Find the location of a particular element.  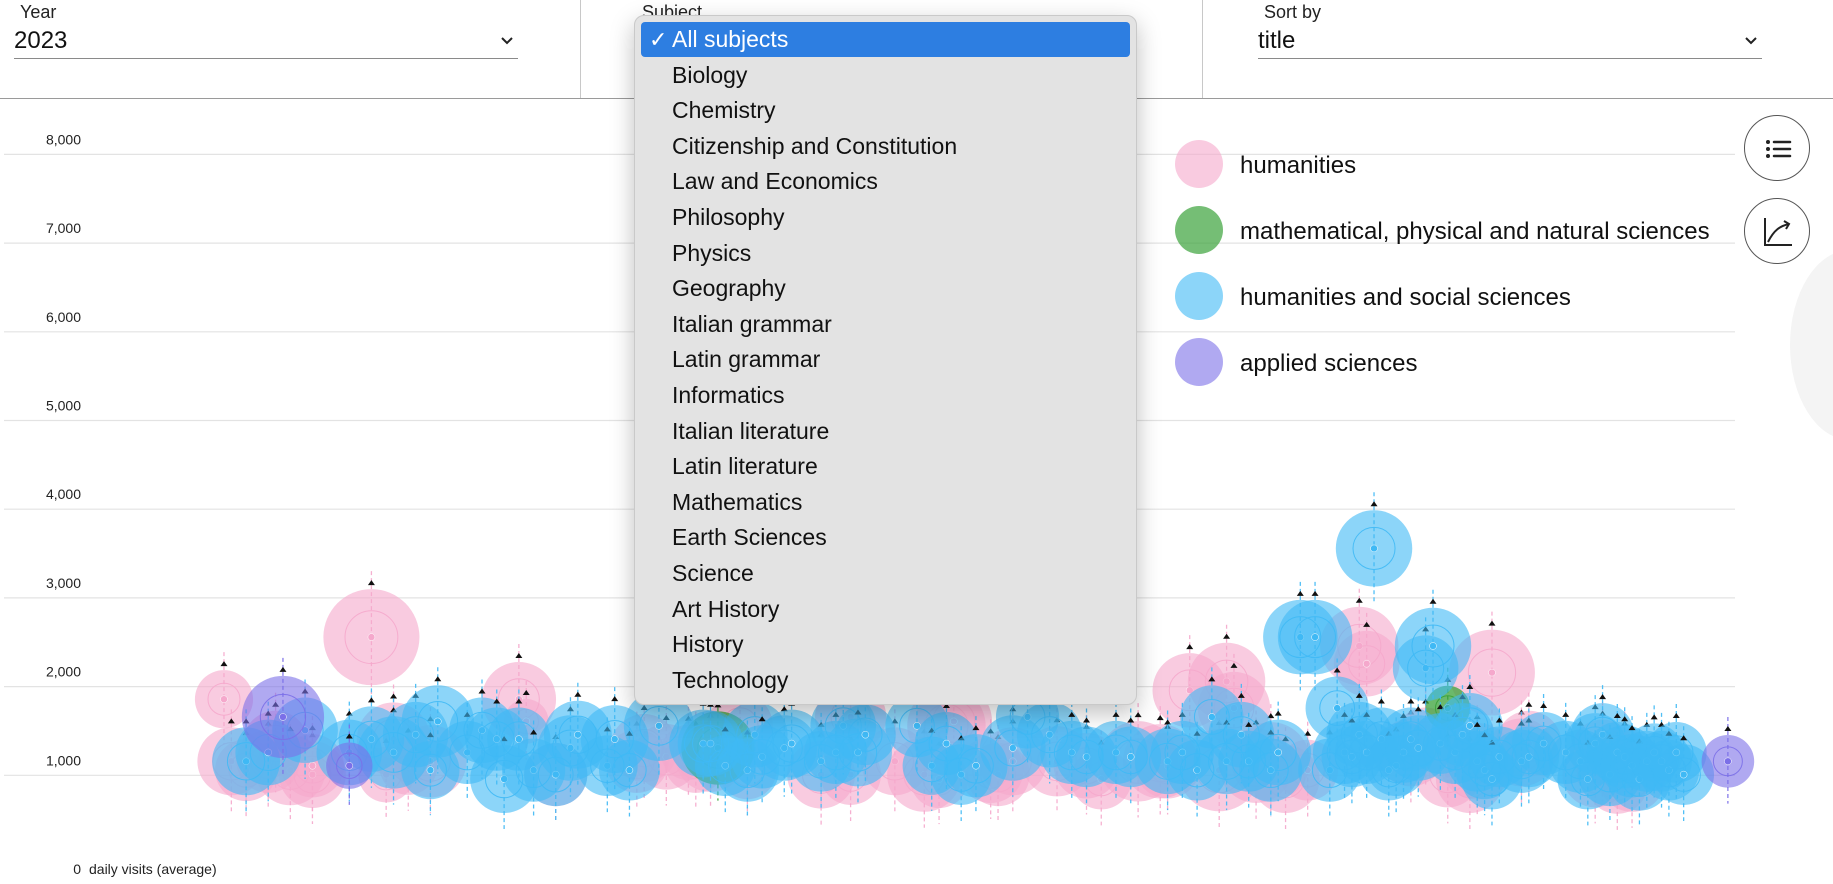

subject-option-label: Citizenship and Constitution is located at coordinates (815, 145).